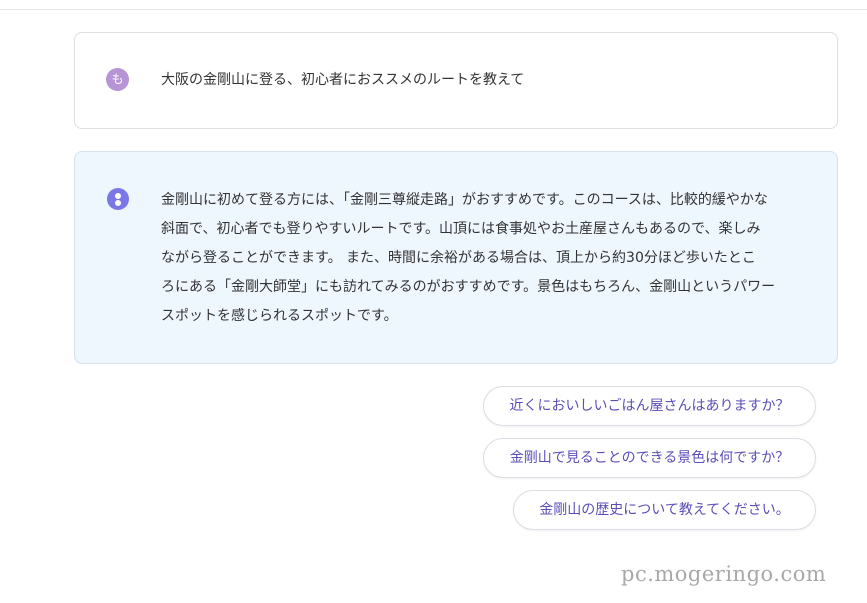 This screenshot has height=603, width=867. I want to click on assistant-message-line: スポットを感じられるスポットです。, so click(279, 316).